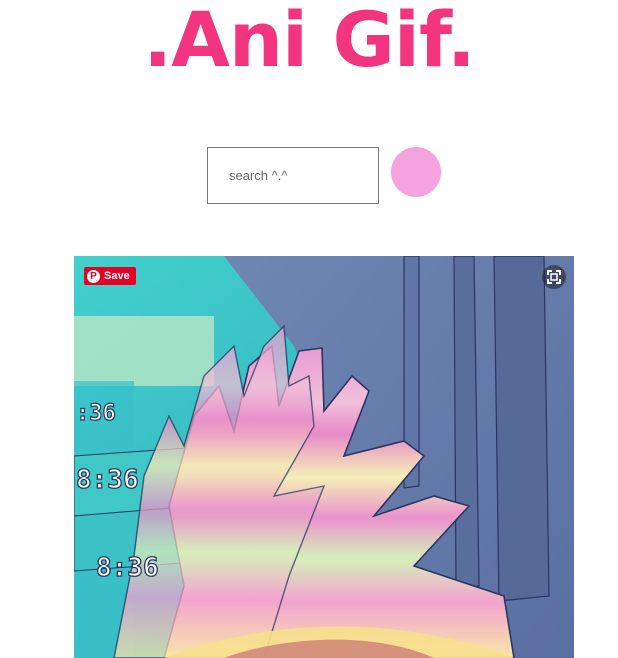 The image size is (618, 658). I want to click on search-input, so click(293, 175).